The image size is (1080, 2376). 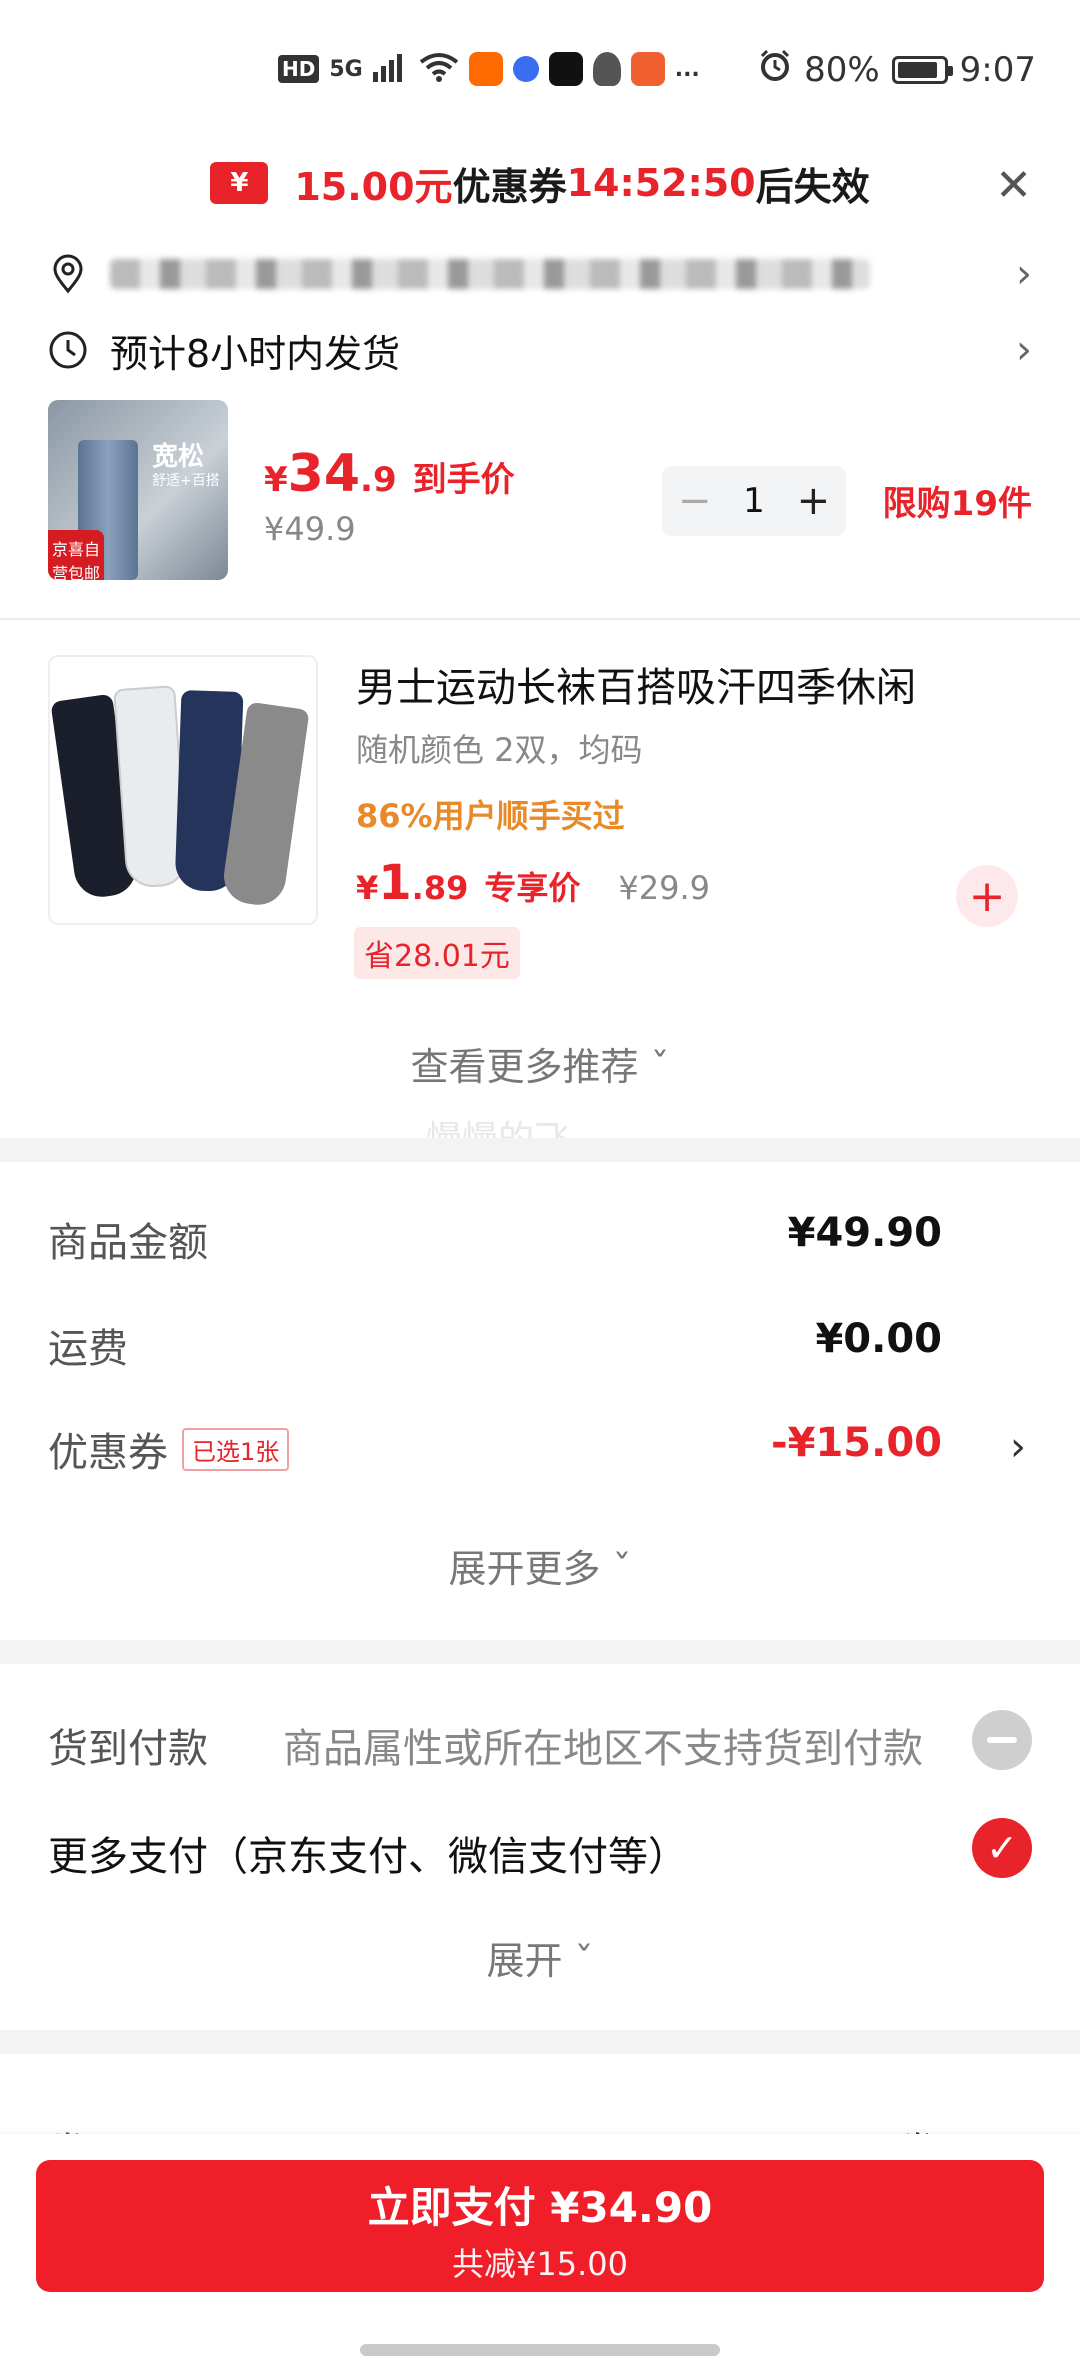 I want to click on purchase-limit: 限购19件, so click(x=957, y=504).